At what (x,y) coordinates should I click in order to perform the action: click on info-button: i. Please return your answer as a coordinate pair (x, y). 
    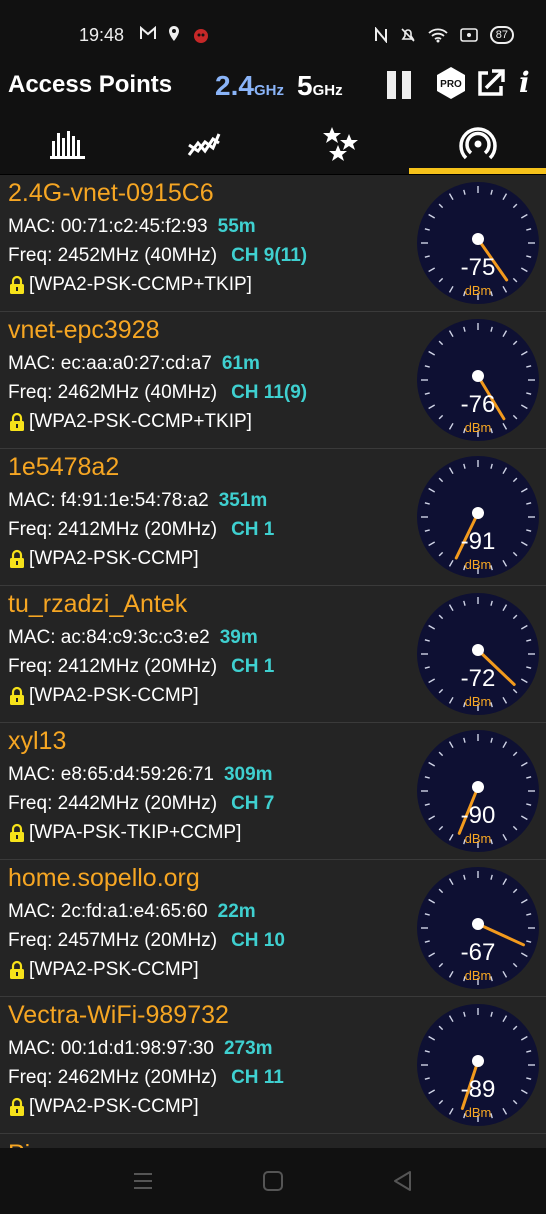
    Looking at the image, I should click on (524, 82).